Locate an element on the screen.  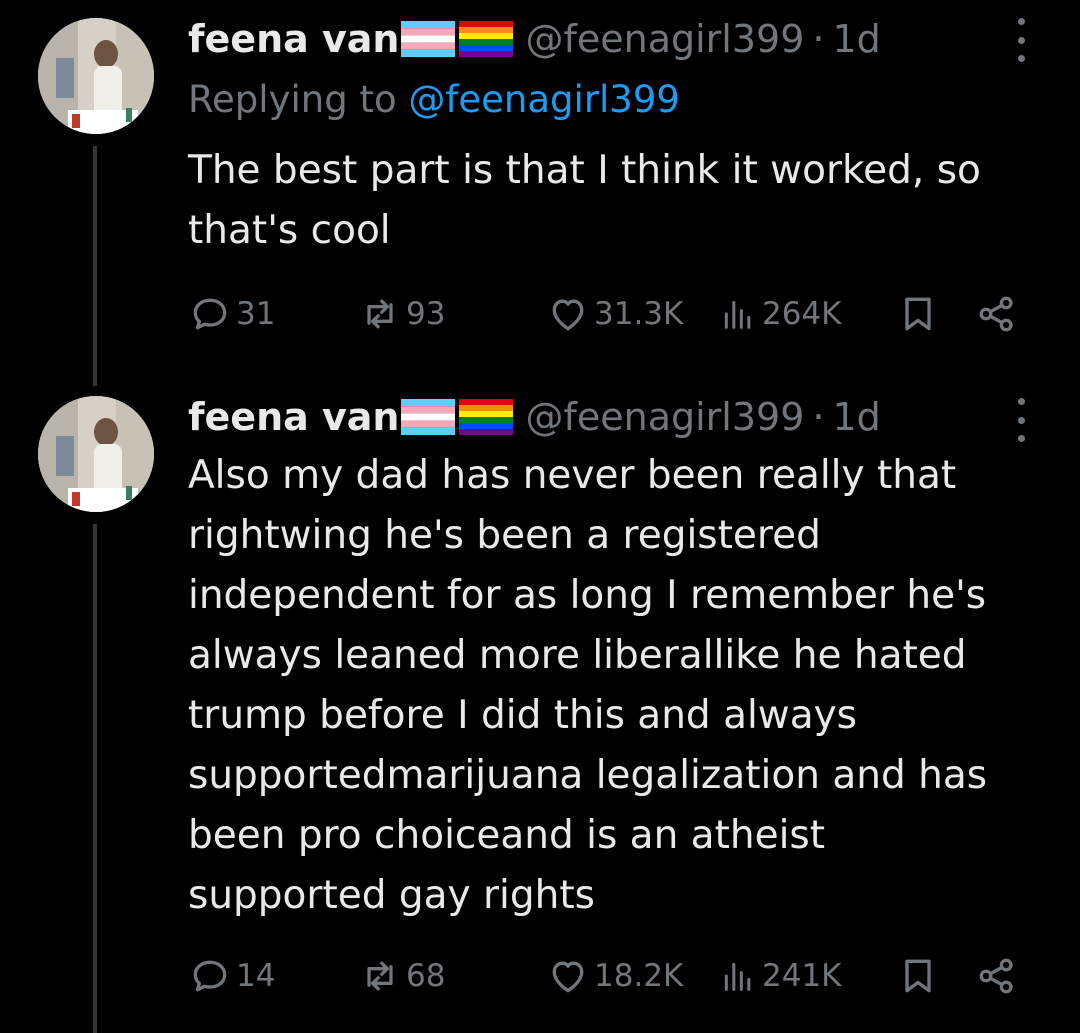
views-count: 264K is located at coordinates (802, 314).